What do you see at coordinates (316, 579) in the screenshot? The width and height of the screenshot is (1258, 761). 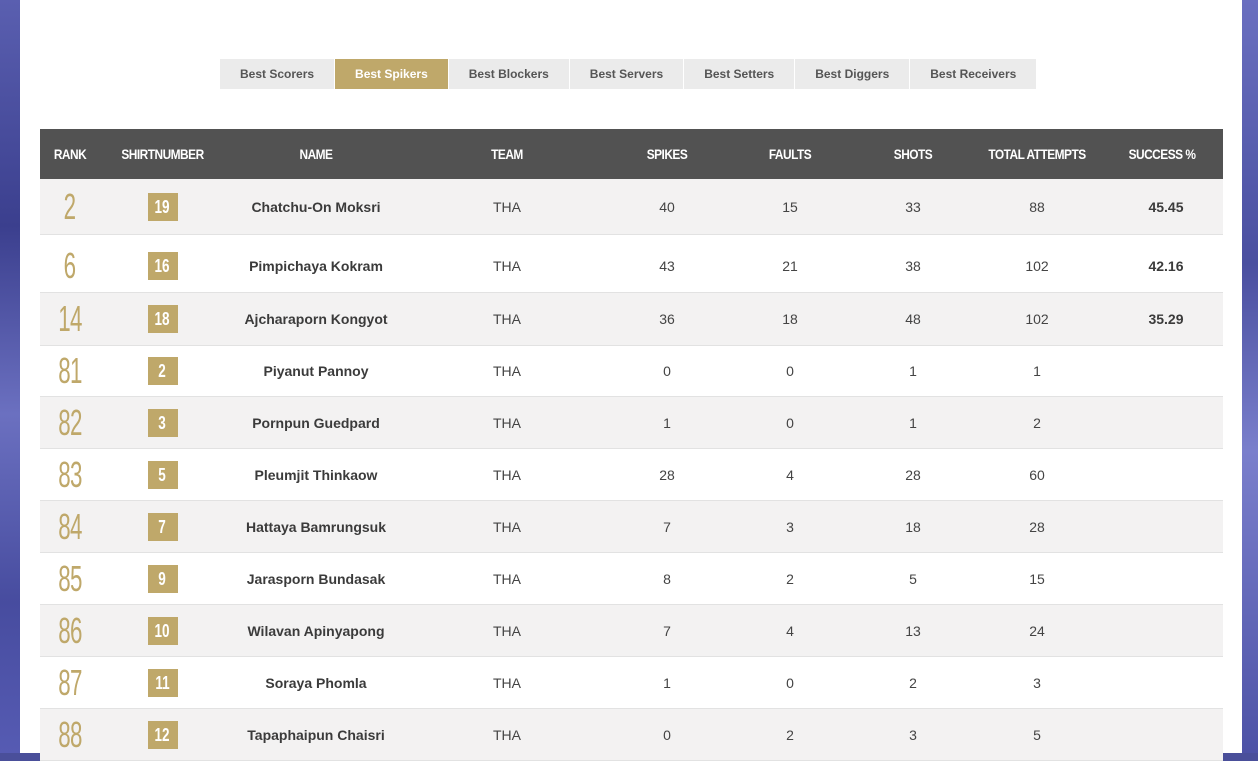 I see `player-name: Jarasporn Bundasak` at bounding box center [316, 579].